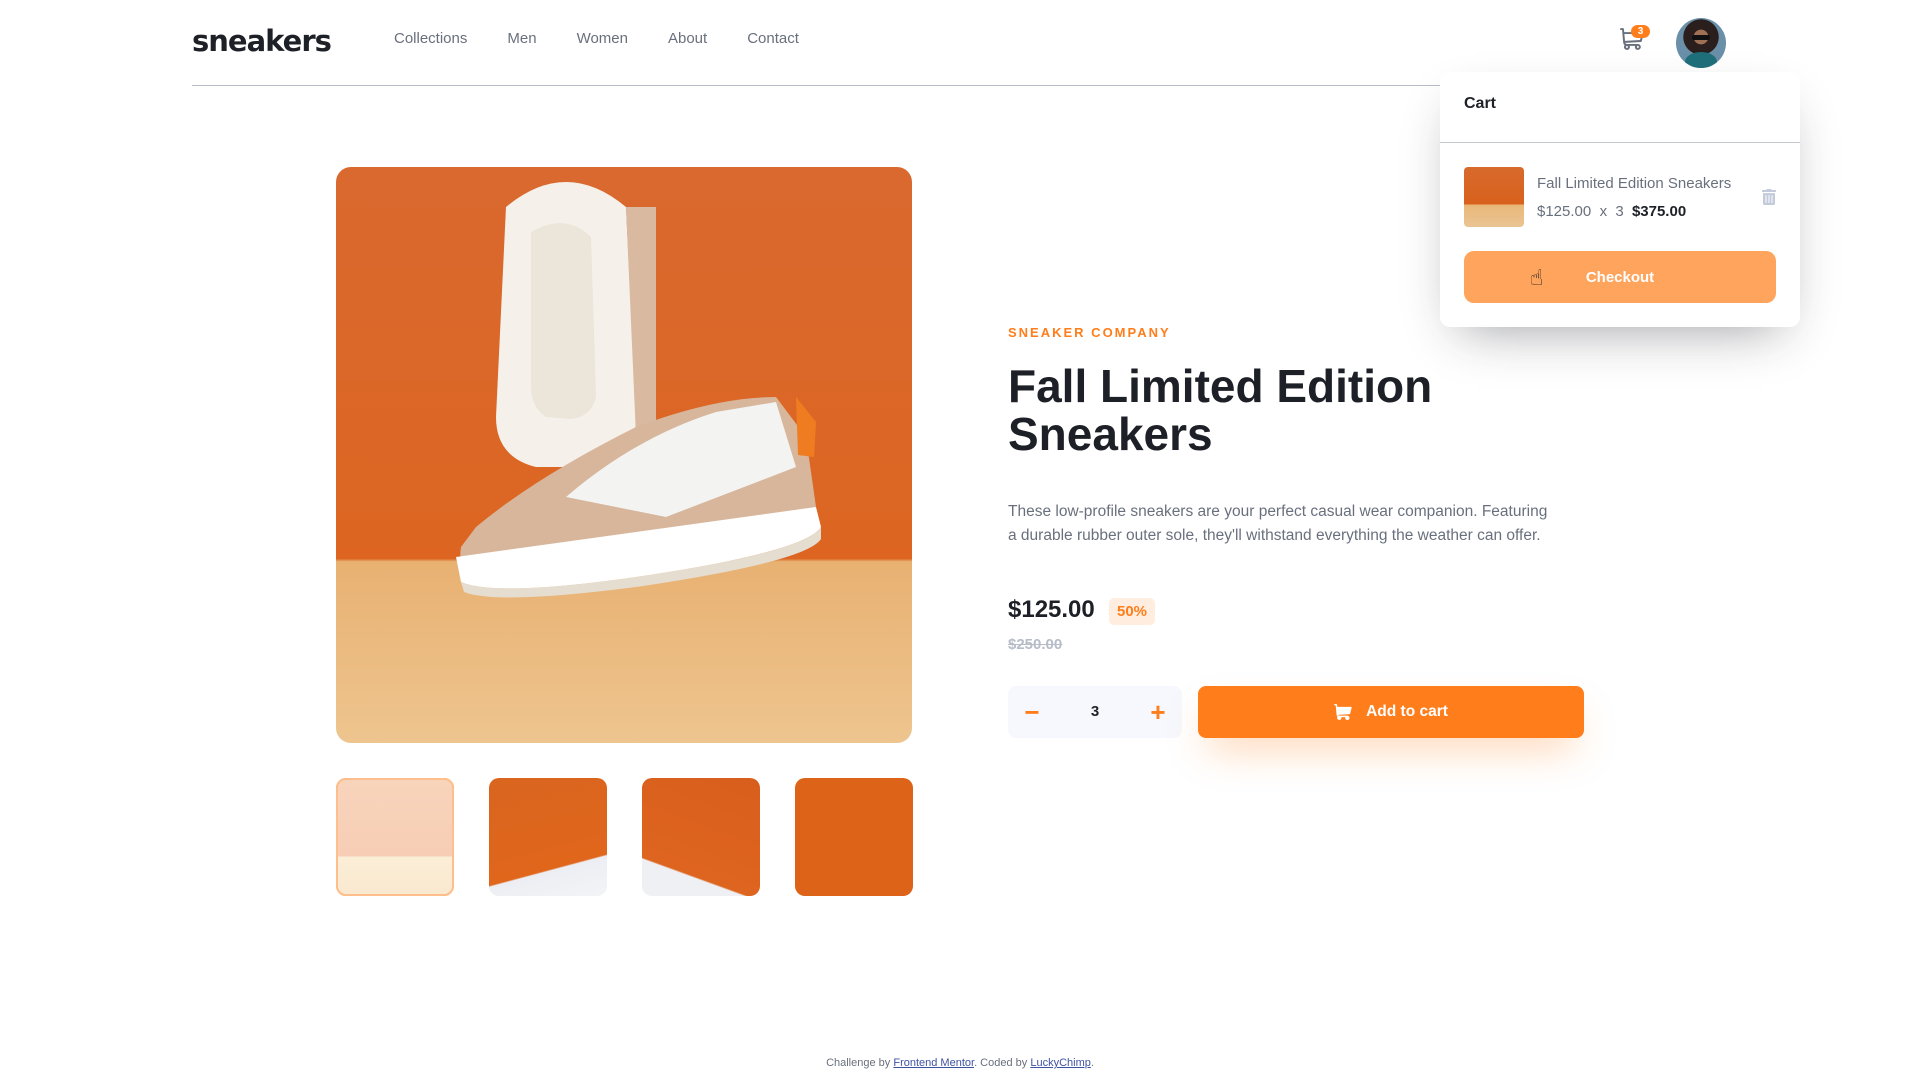  What do you see at coordinates (1407, 711) in the screenshot?
I see `add-to-cart-label: Add to cart` at bounding box center [1407, 711].